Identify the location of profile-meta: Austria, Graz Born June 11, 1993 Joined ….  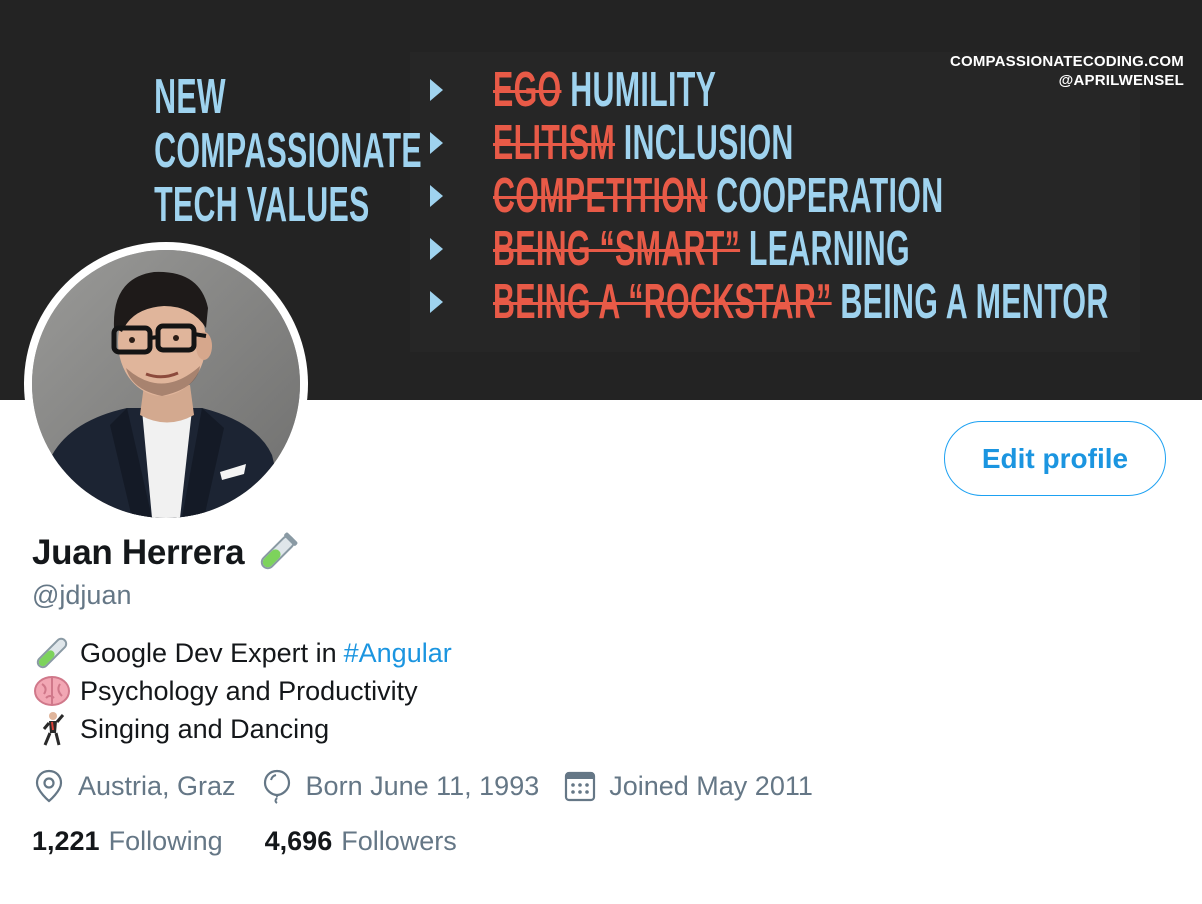
(434, 786).